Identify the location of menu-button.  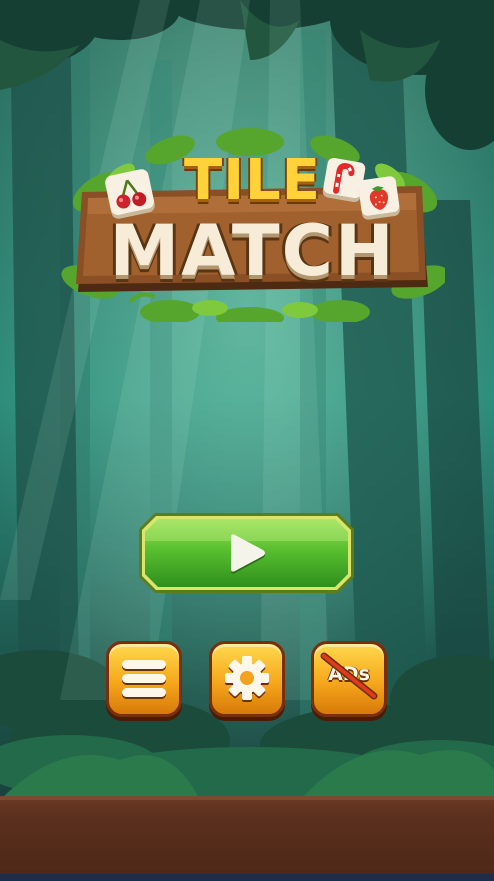
(144, 679).